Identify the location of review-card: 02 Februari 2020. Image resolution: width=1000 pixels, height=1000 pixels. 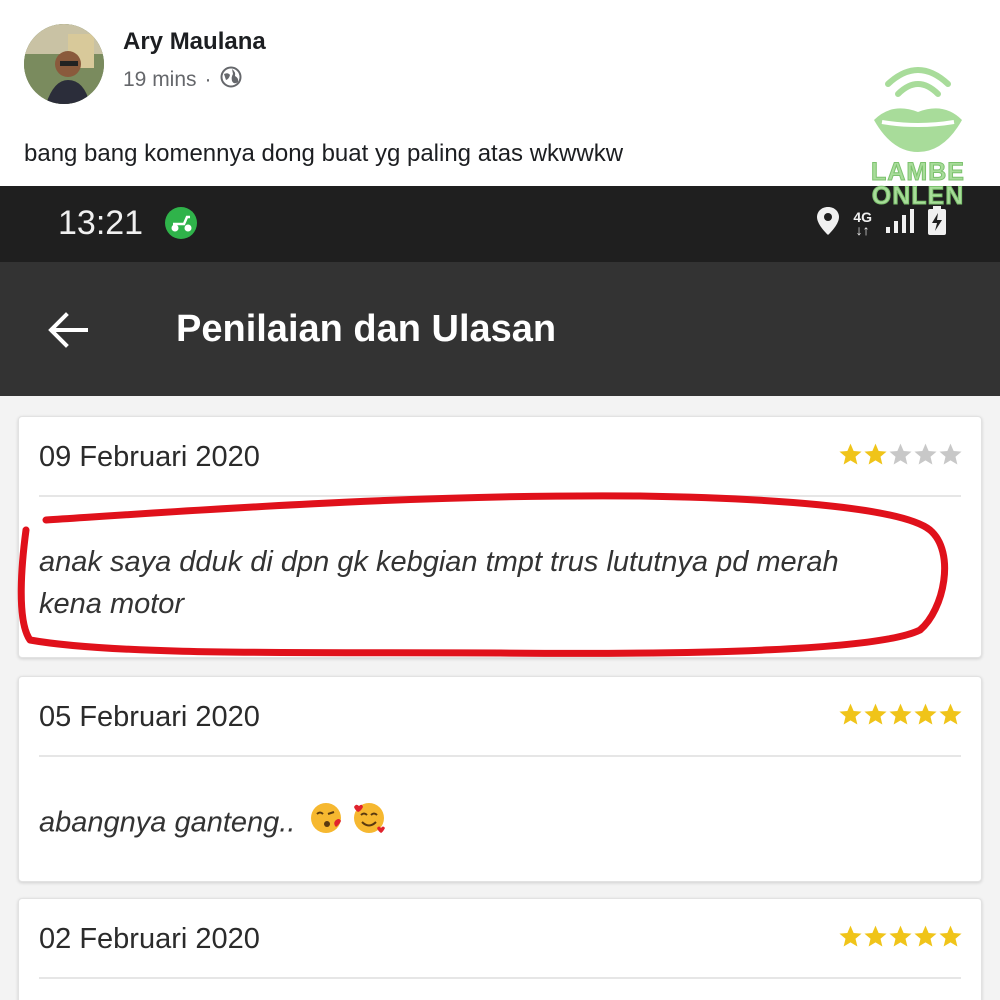
(500, 949).